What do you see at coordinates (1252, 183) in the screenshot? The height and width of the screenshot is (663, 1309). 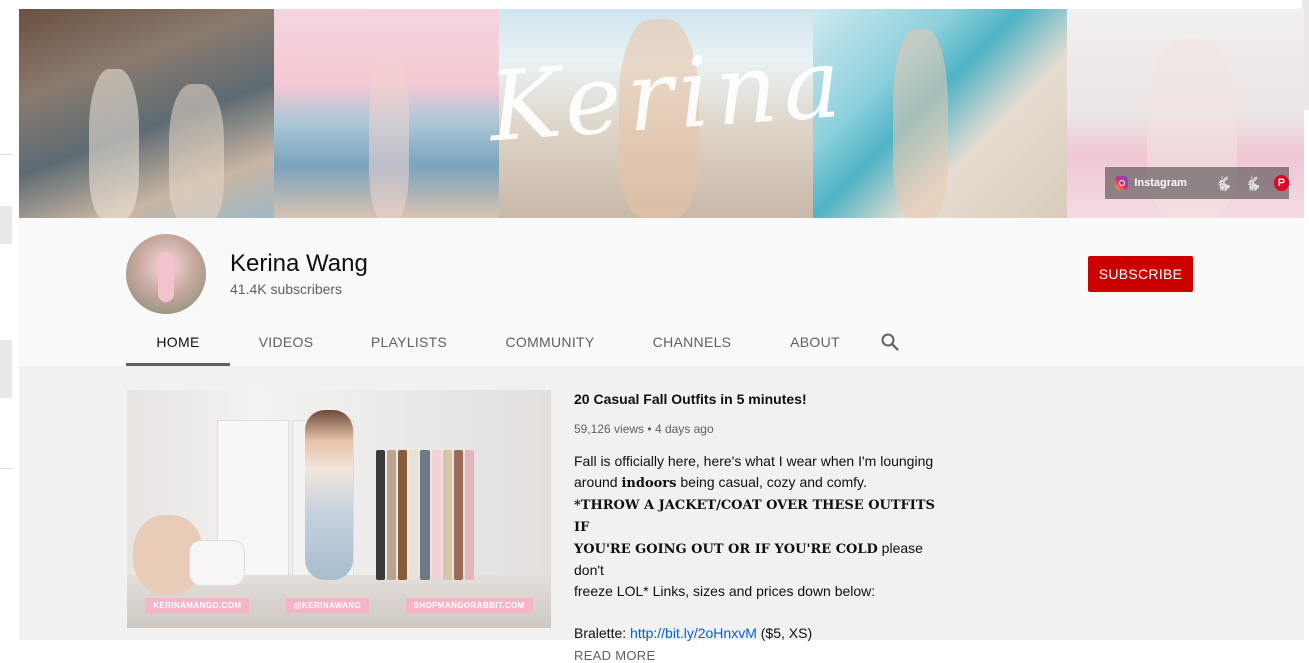 I see `bunny-pink-icon: 🐇` at bounding box center [1252, 183].